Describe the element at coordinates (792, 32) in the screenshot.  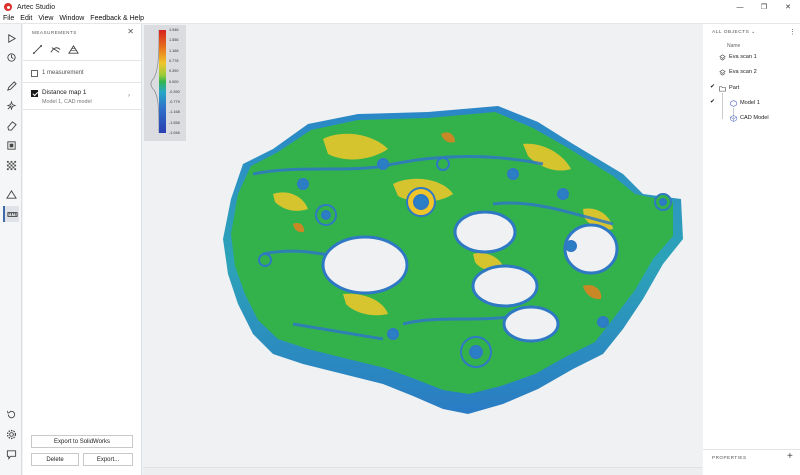
I see `more-options-icon: ⋮` at that location.